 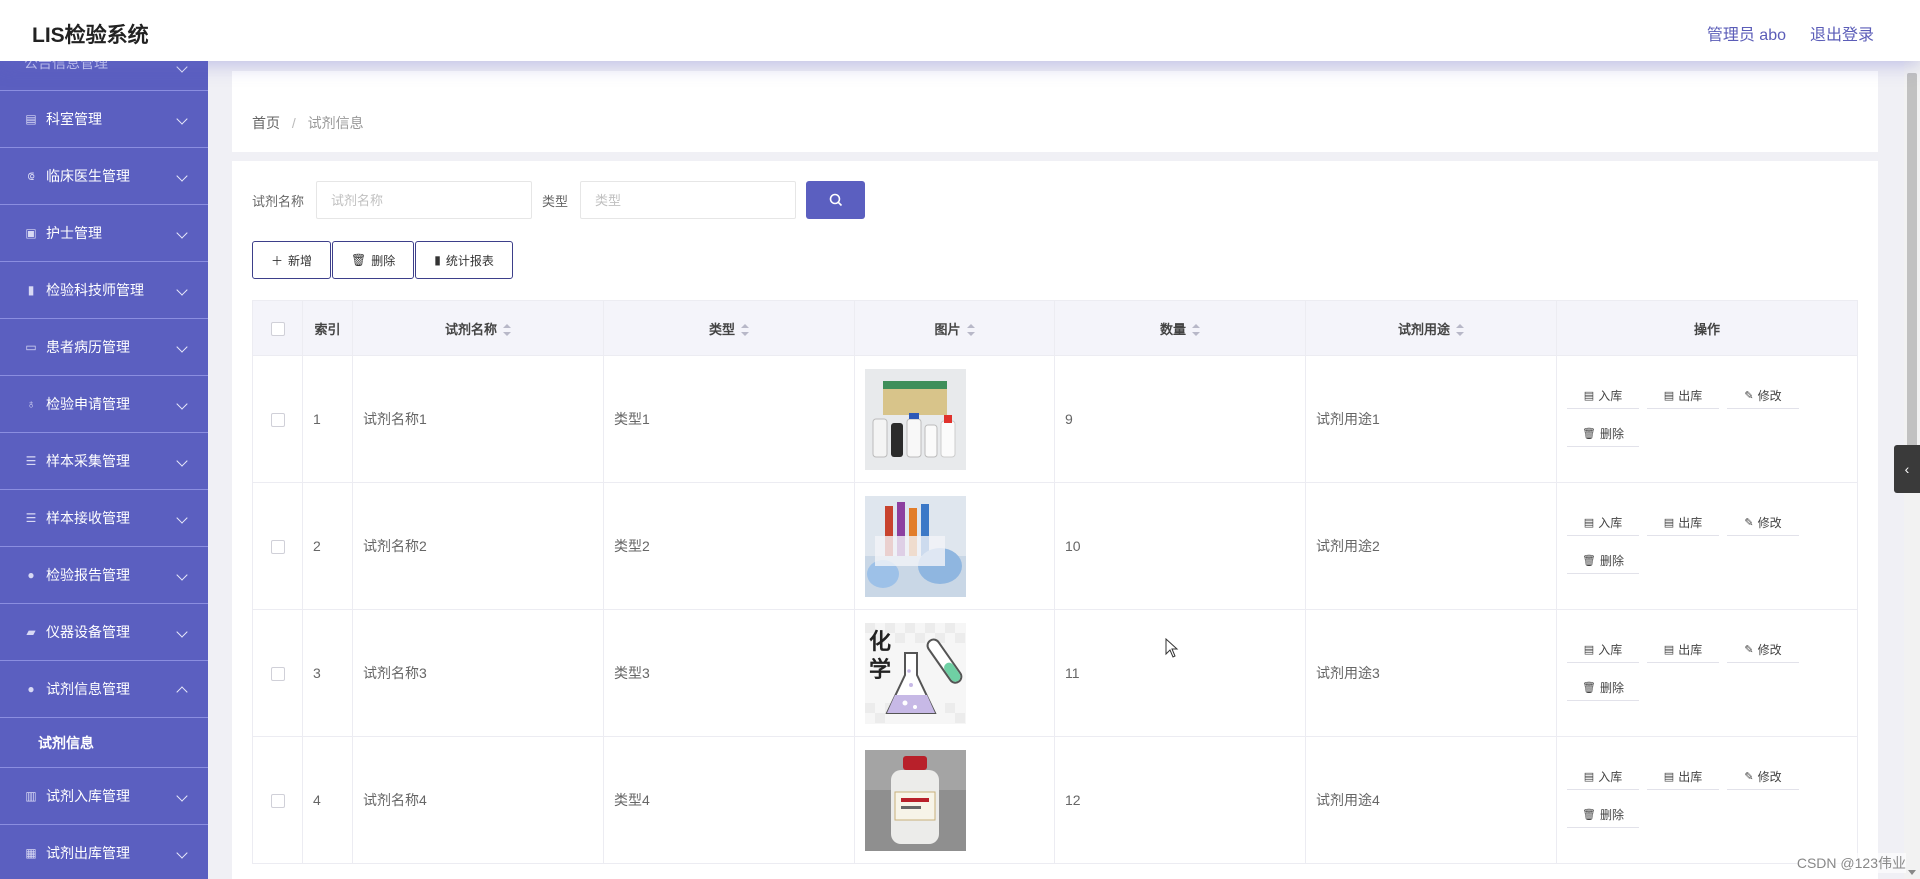 What do you see at coordinates (278, 201) in the screenshot?
I see `reagent-name-label: 试剂名称` at bounding box center [278, 201].